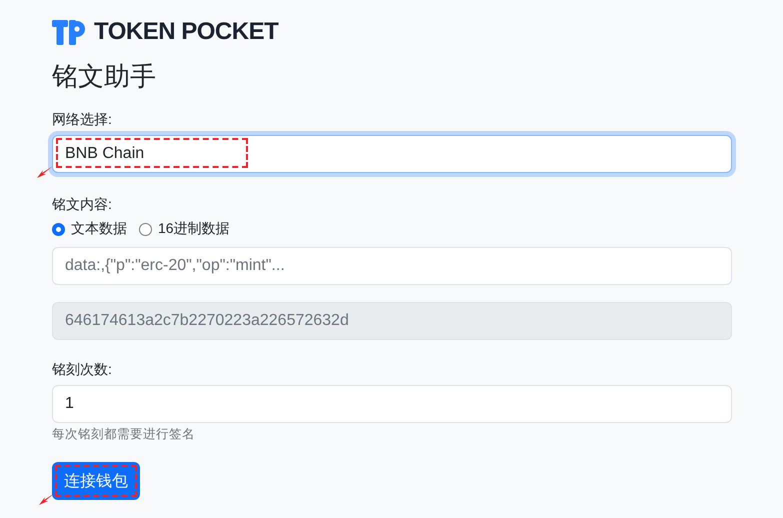  What do you see at coordinates (392, 154) in the screenshot?
I see `network-select: BNB Chain` at bounding box center [392, 154].